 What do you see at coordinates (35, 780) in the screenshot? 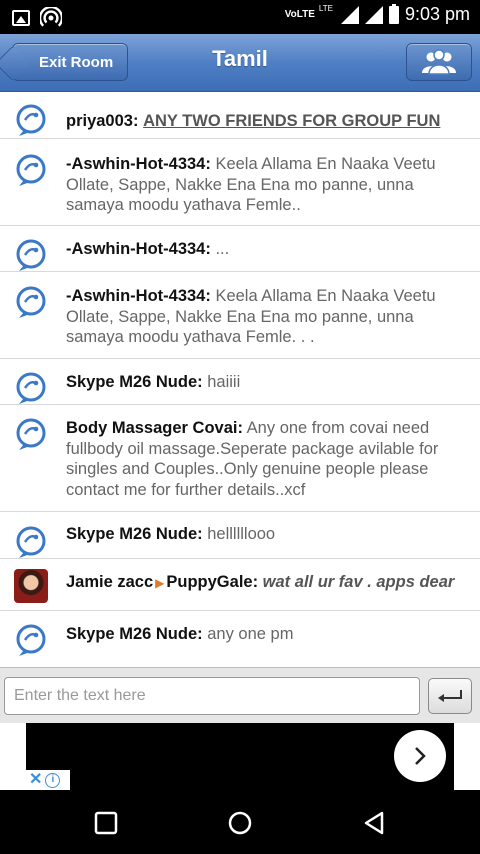
I see `ad-close-icon: ✕` at bounding box center [35, 780].